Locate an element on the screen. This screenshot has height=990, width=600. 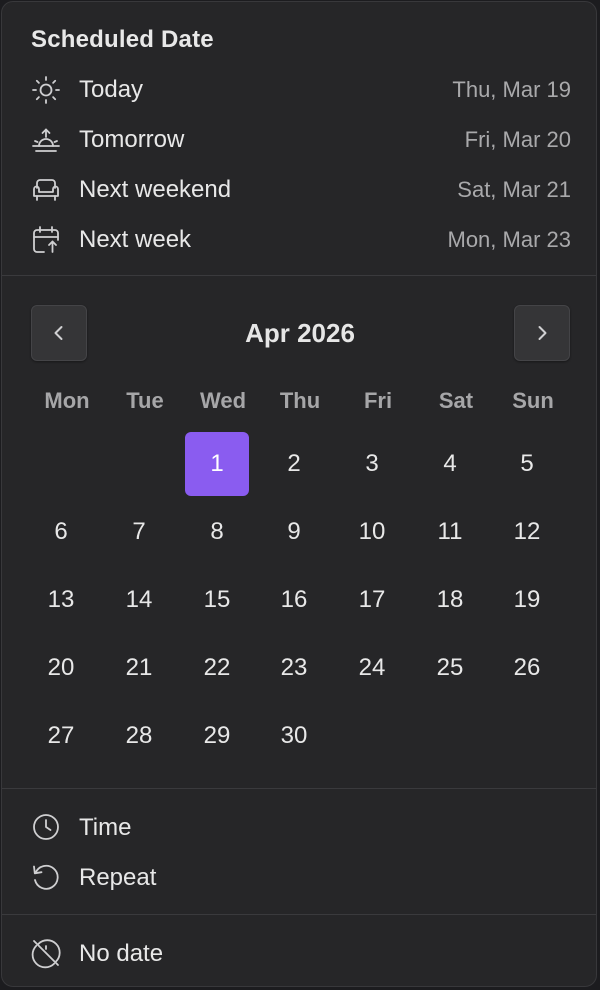
quick-option-next-week: Next week Mon, Mar 23 is located at coordinates (299, 240).